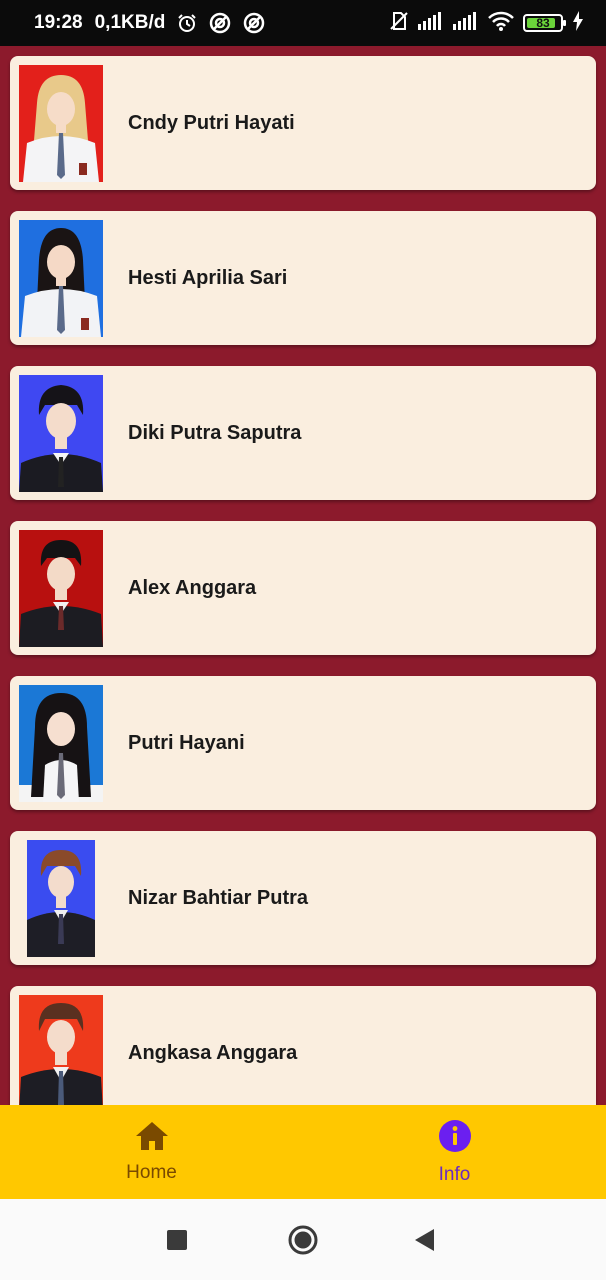  I want to click on student-name: Diki Putra Saputra, so click(215, 432).